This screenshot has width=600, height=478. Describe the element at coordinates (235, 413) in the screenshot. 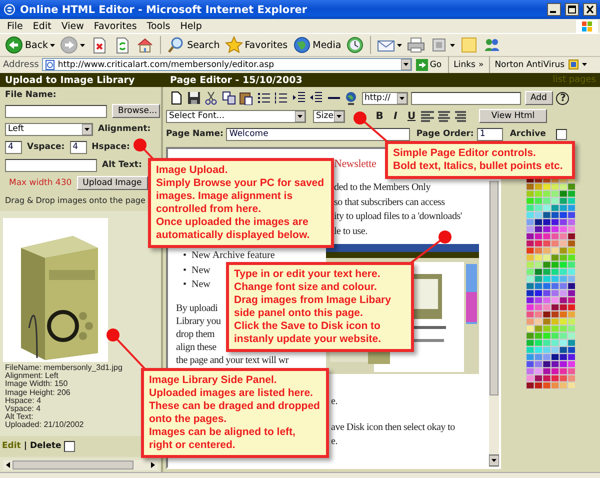

I see `callout: Image Library Side Panel. Uploaded images are listed here. These can be draged and dropped onto the pages. Images can be aligned to left, right or centered.` at that location.